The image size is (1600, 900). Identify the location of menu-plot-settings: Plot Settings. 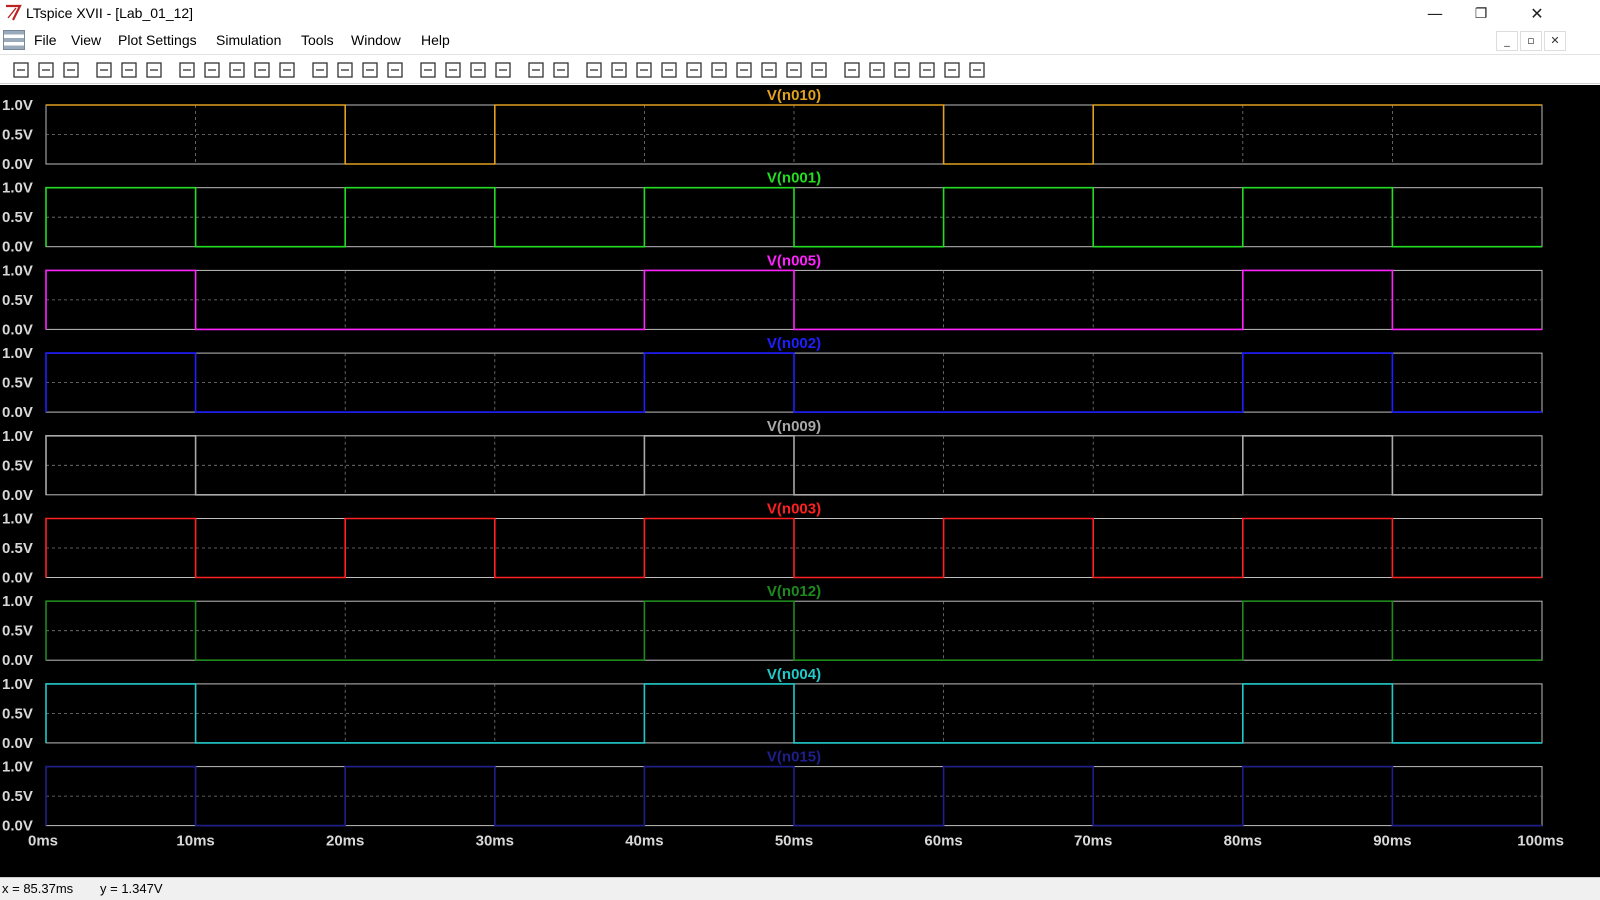
(157, 40).